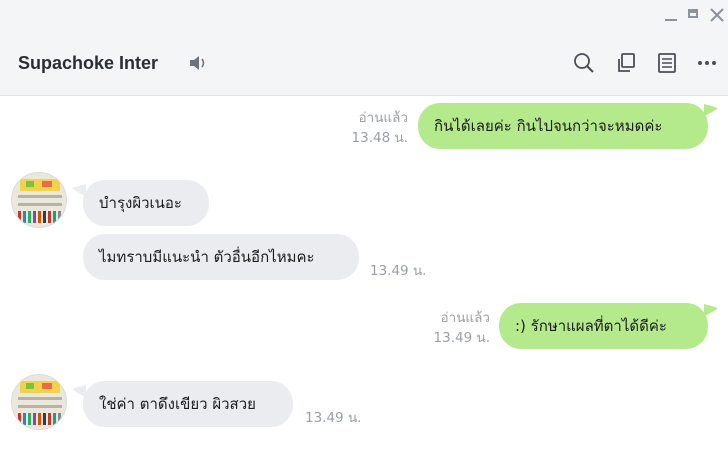 The image size is (728, 450). What do you see at coordinates (667, 63) in the screenshot?
I see `notes-icon` at bounding box center [667, 63].